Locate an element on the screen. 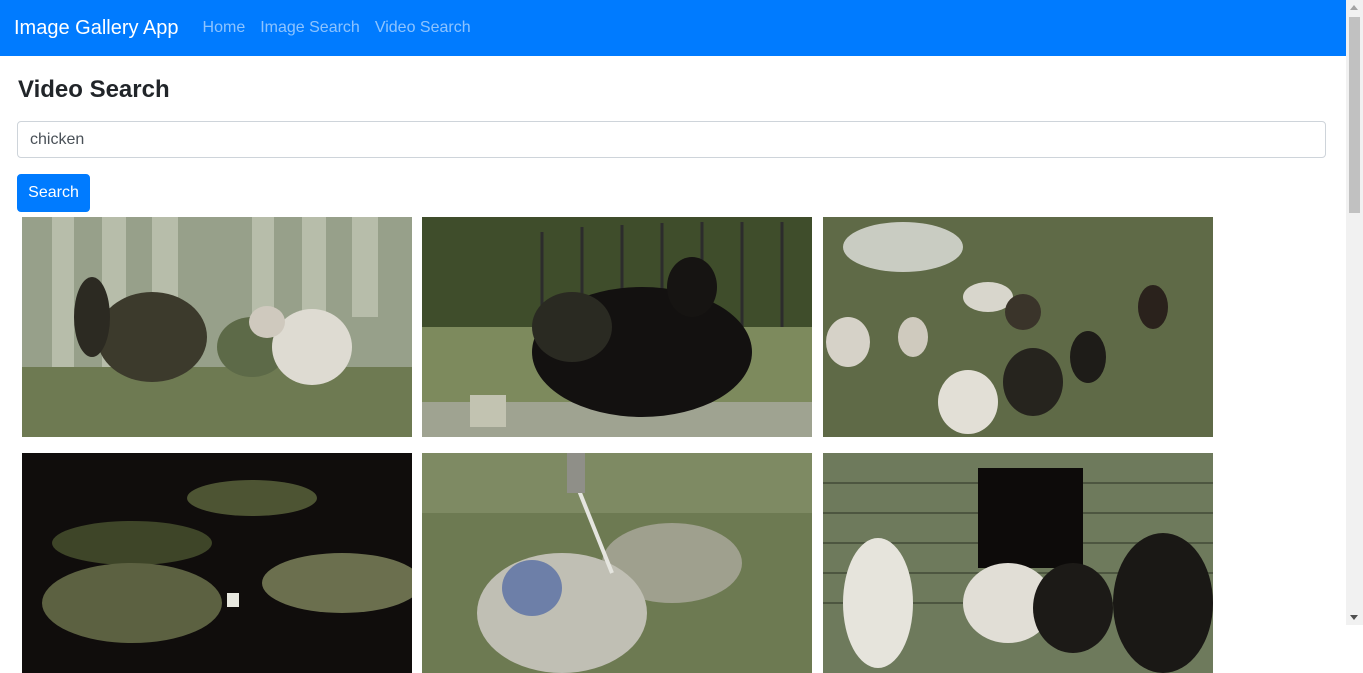 The width and height of the screenshot is (1363, 673). nav-link-image-search: Image Search is located at coordinates (310, 28).